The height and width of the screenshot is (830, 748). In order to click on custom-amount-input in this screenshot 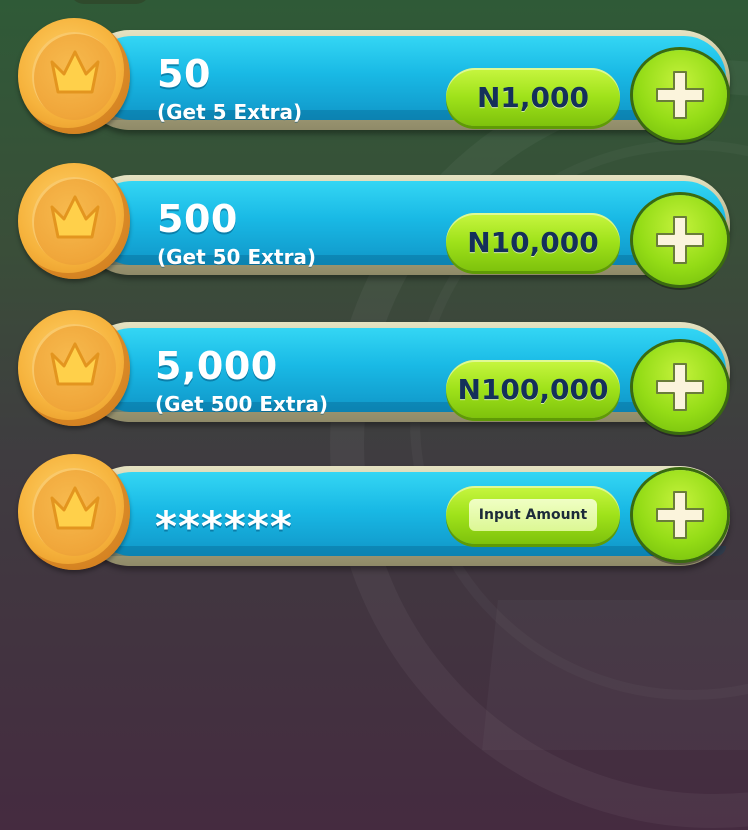, I will do `click(533, 515)`.